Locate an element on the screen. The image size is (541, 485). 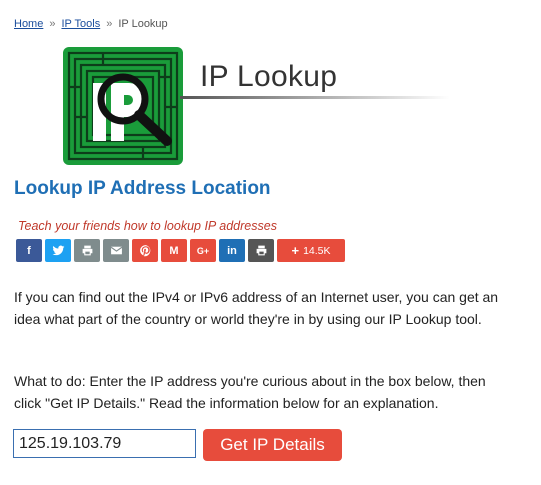
plus-icon: + is located at coordinates (295, 250).